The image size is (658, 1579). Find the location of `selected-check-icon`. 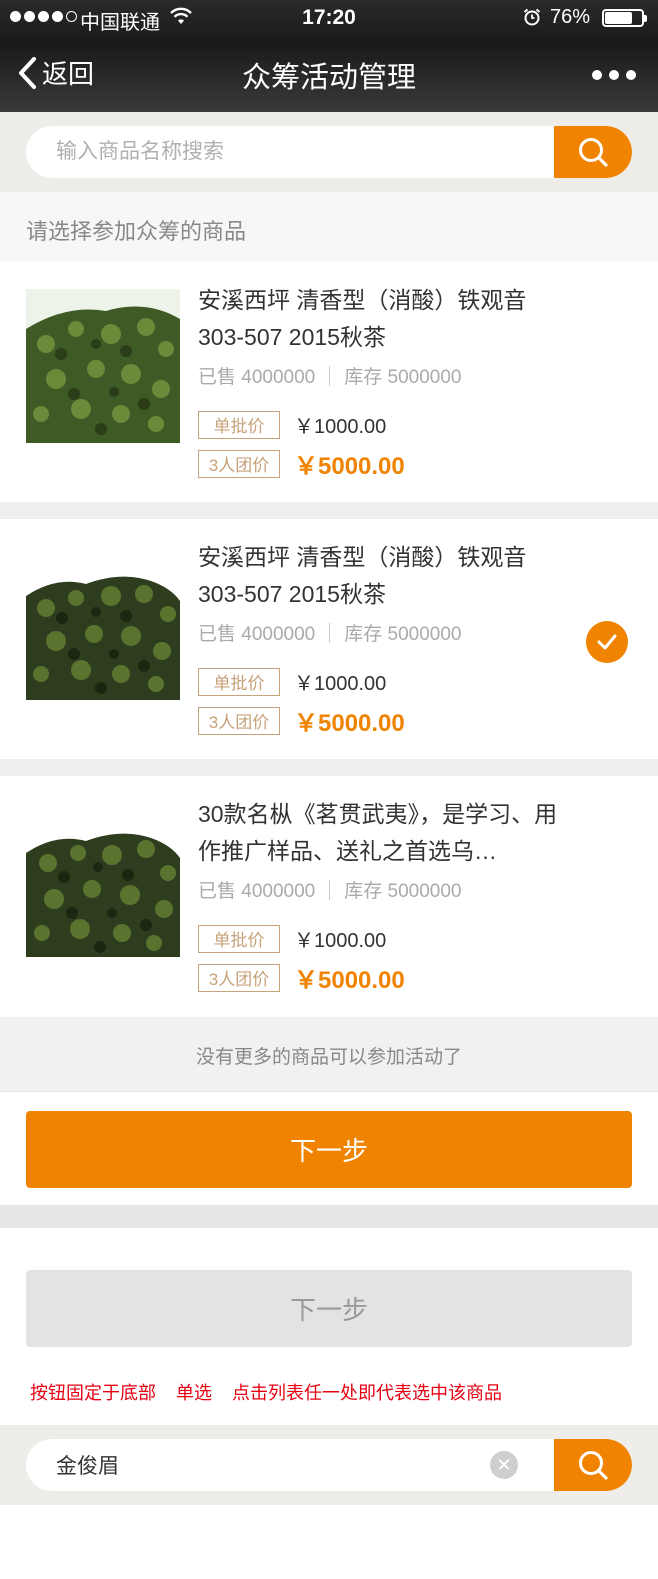

selected-check-icon is located at coordinates (607, 642).